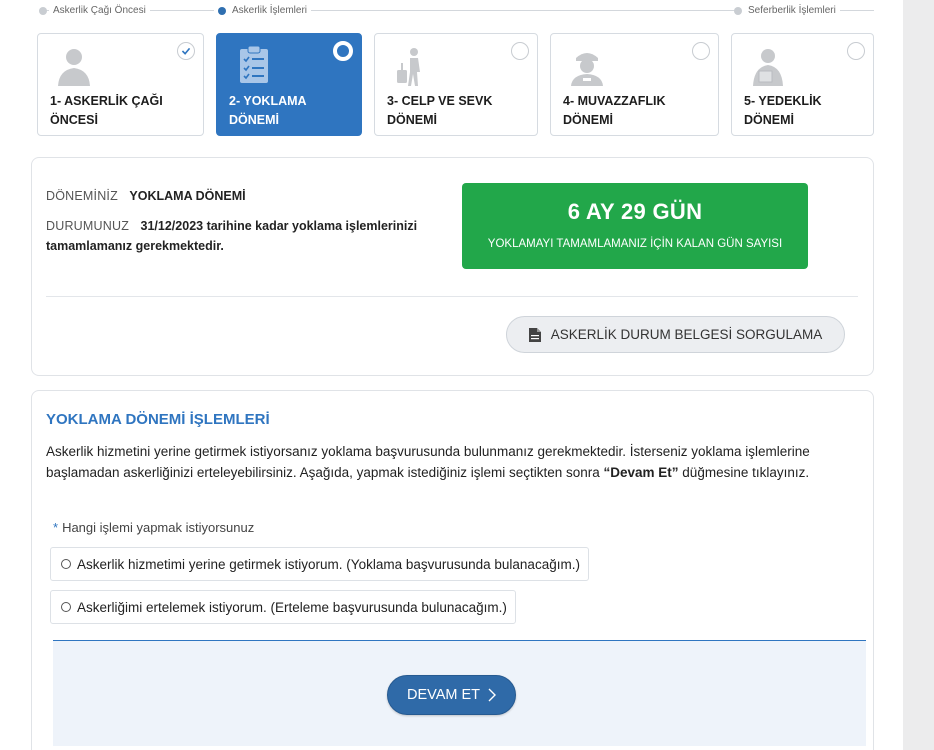  I want to click on document-icon, so click(534, 334).